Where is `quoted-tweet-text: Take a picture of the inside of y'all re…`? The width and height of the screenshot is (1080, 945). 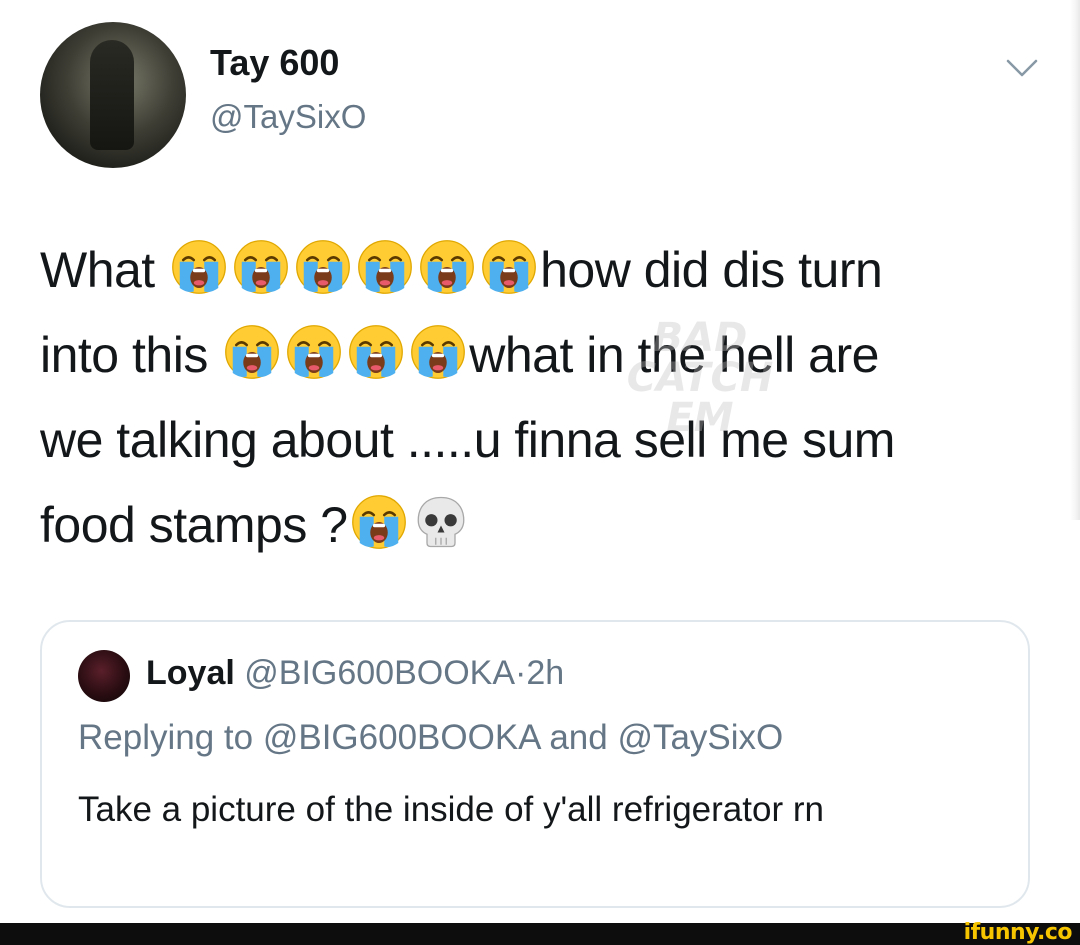 quoted-tweet-text: Take a picture of the inside of y'all re… is located at coordinates (451, 809).